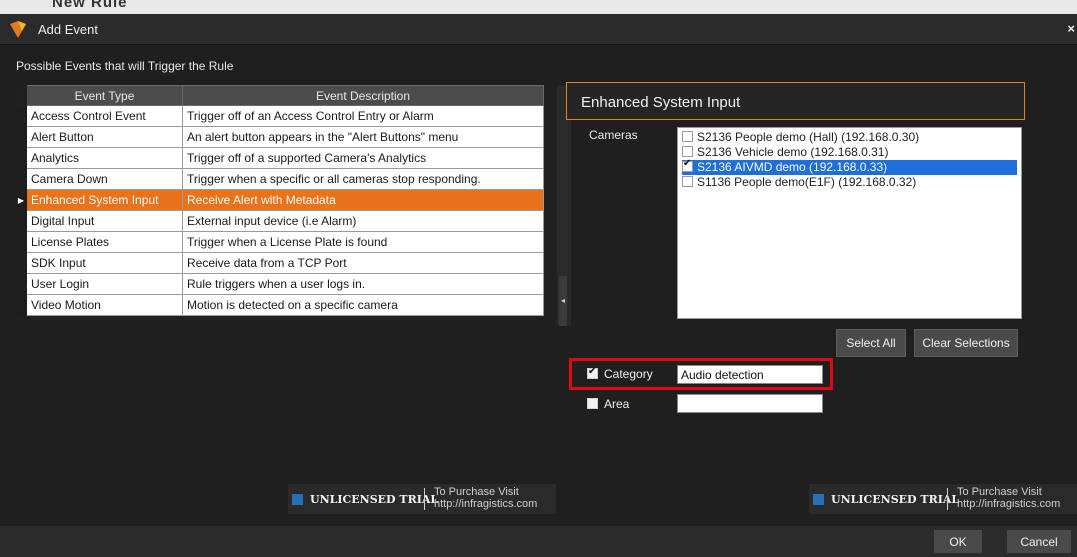  I want to click on camera-list-item: S1136 People demo(E1F) (192.168.0.32), so click(799, 182).